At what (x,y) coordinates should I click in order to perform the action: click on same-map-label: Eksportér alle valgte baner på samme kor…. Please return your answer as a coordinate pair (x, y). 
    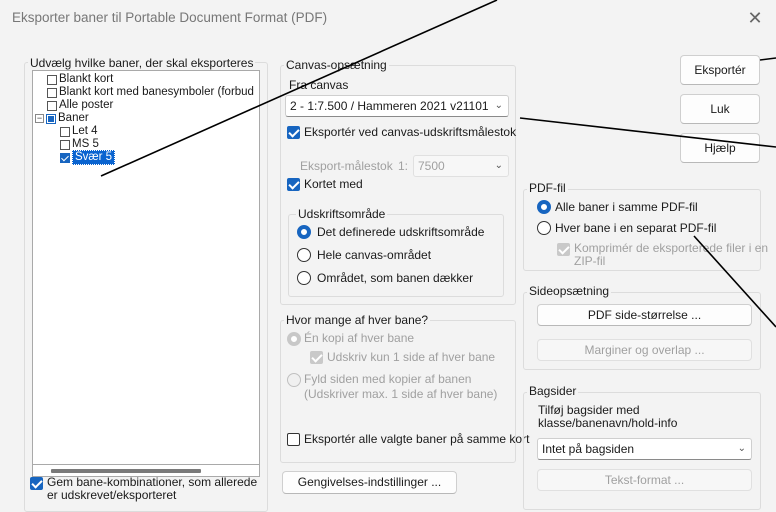
    Looking at the image, I should click on (417, 439).